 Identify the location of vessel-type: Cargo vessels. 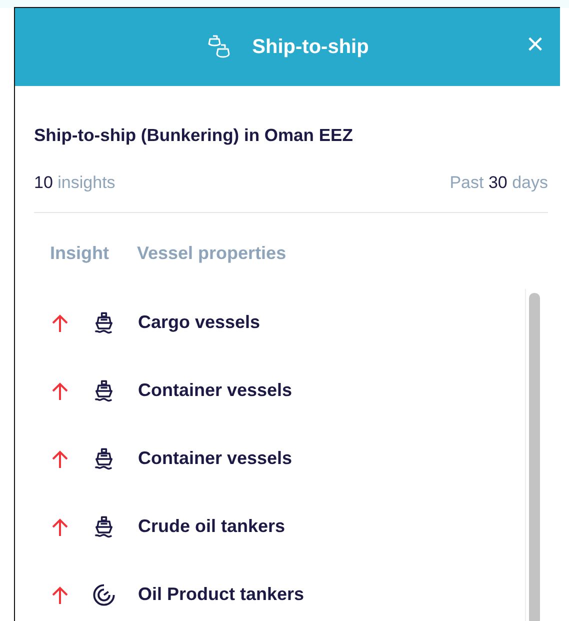
(199, 322).